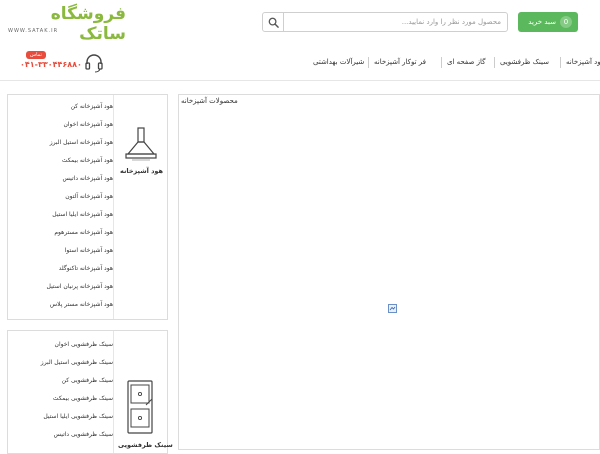 This screenshot has width=600, height=454. I want to click on logo: فروشگاه ساتک WWW.SATAK.IR, so click(67, 24).